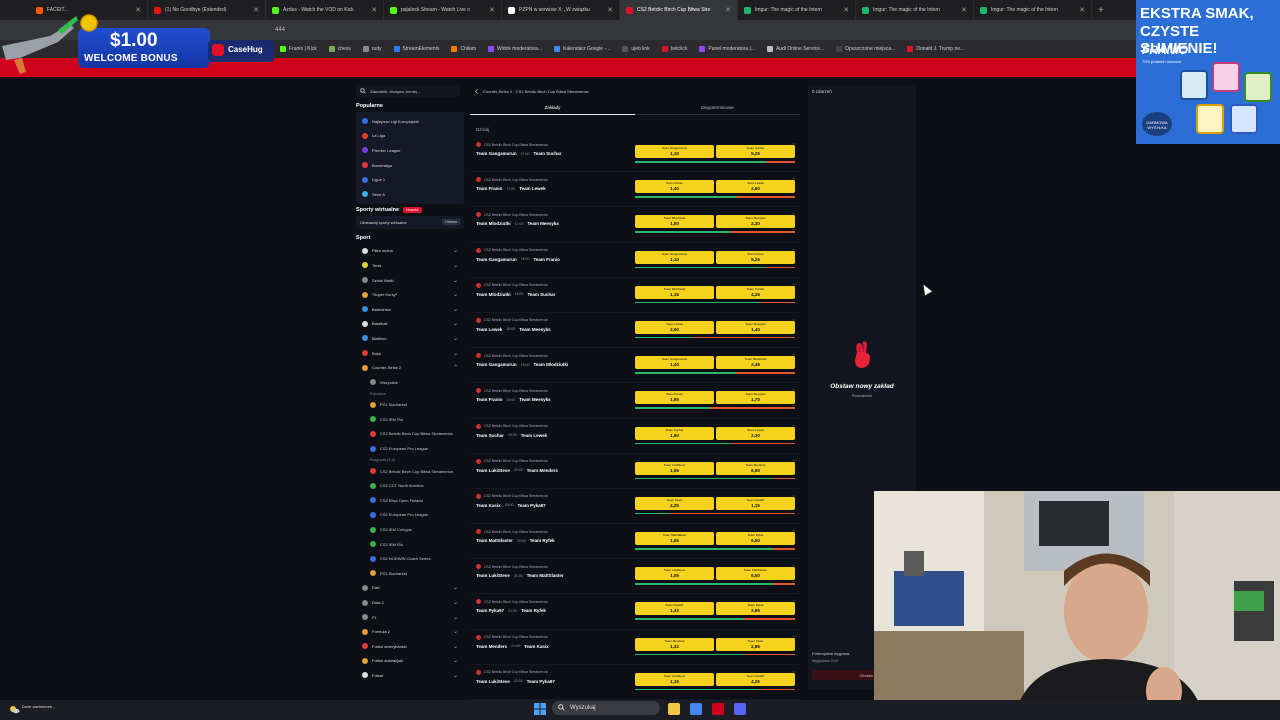 The width and height of the screenshot is (1280, 720). Describe the element at coordinates (463, 49) in the screenshot. I see `bookmark-item: Chilam` at that location.